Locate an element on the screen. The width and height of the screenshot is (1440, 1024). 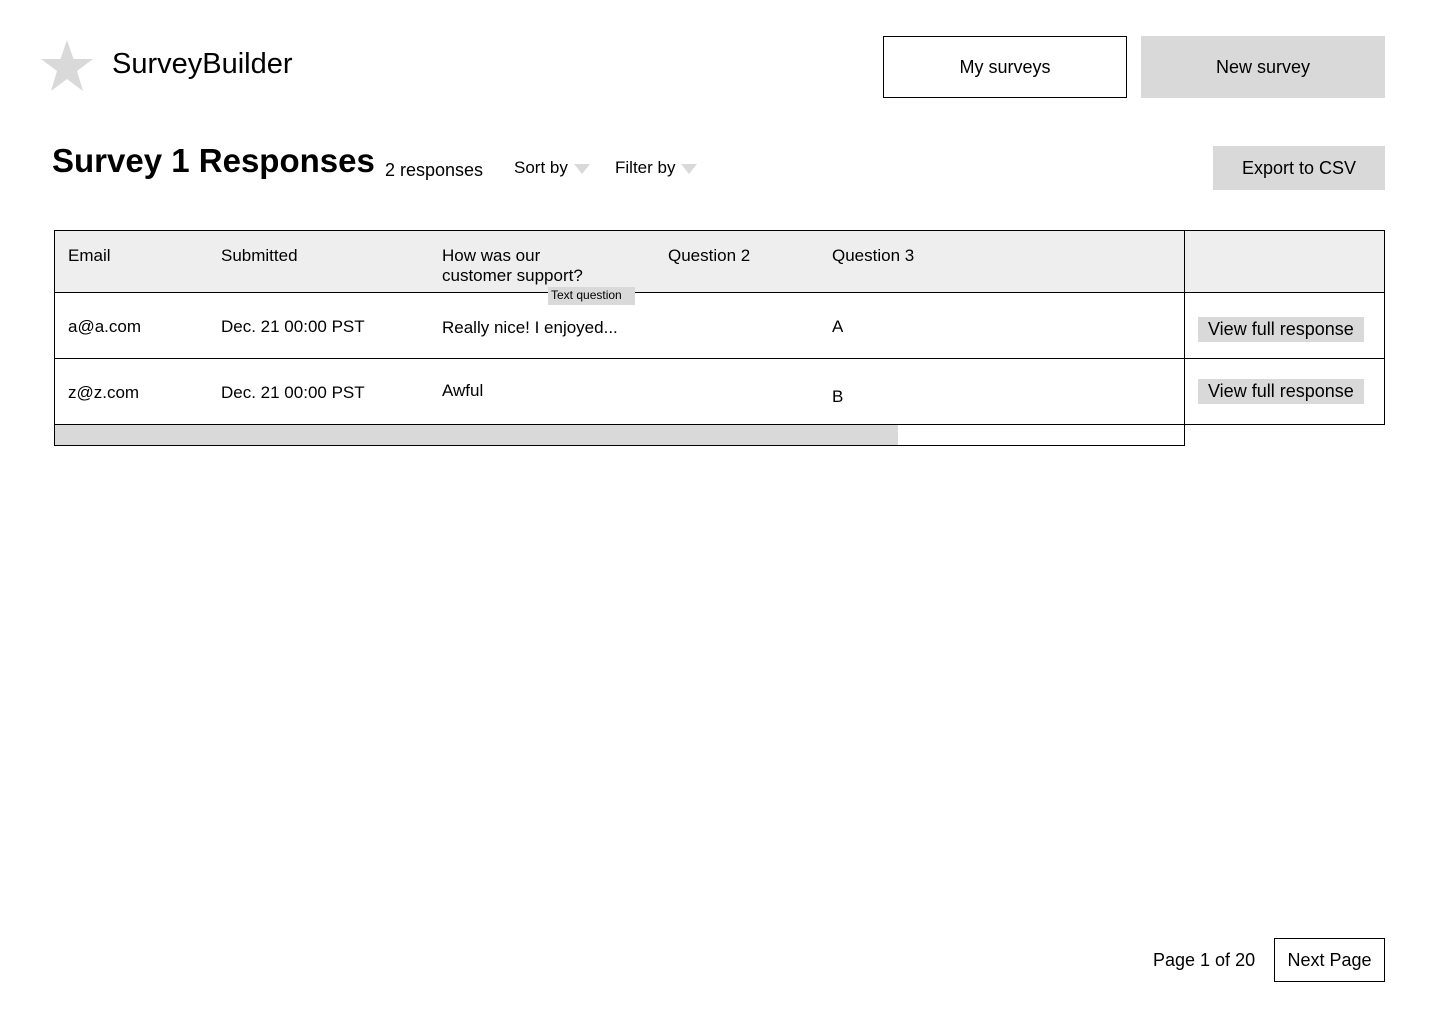
cell-q3: A is located at coordinates (838, 326).